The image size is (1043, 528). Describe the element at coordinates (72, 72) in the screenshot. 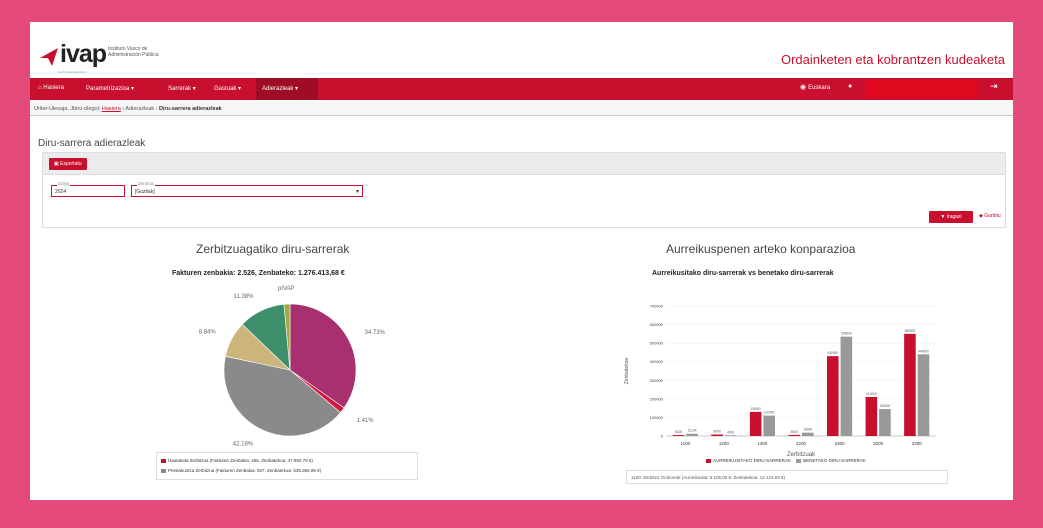

I see `logo-tagline: Herri Arduralaritzaren` at that location.